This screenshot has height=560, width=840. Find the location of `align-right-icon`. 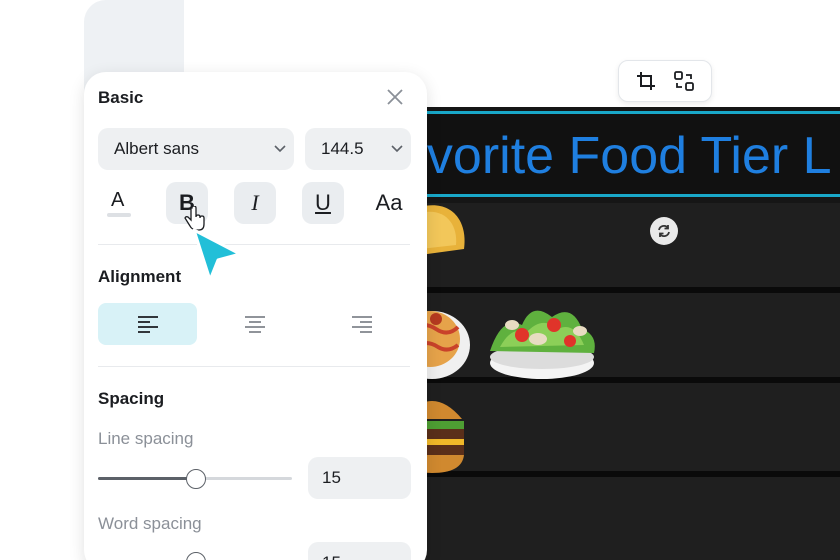

align-right-icon is located at coordinates (361, 324).